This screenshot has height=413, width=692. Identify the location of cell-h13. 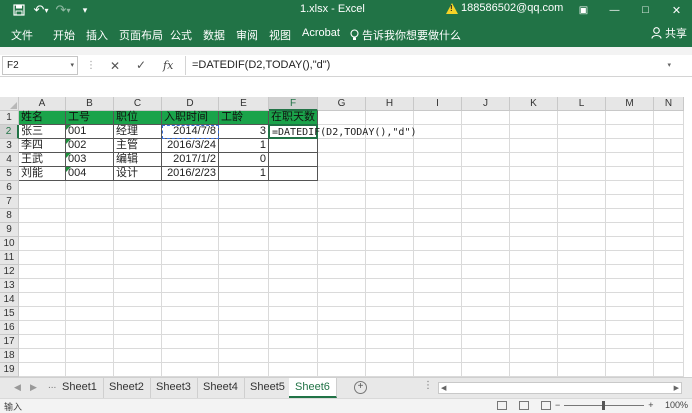
(390, 286).